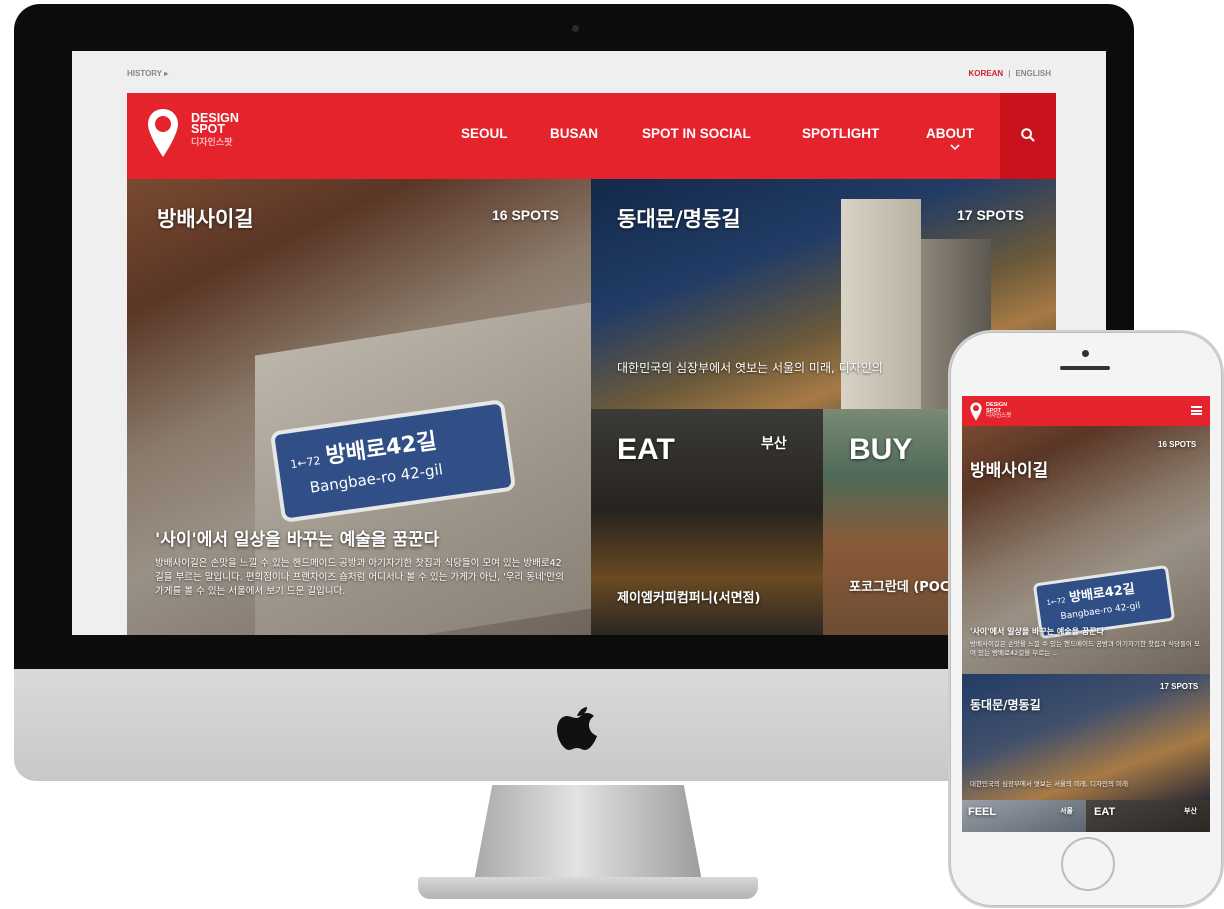 The height and width of the screenshot is (909, 1224). What do you see at coordinates (1085, 368) in the screenshot?
I see `iphone-speaker` at bounding box center [1085, 368].